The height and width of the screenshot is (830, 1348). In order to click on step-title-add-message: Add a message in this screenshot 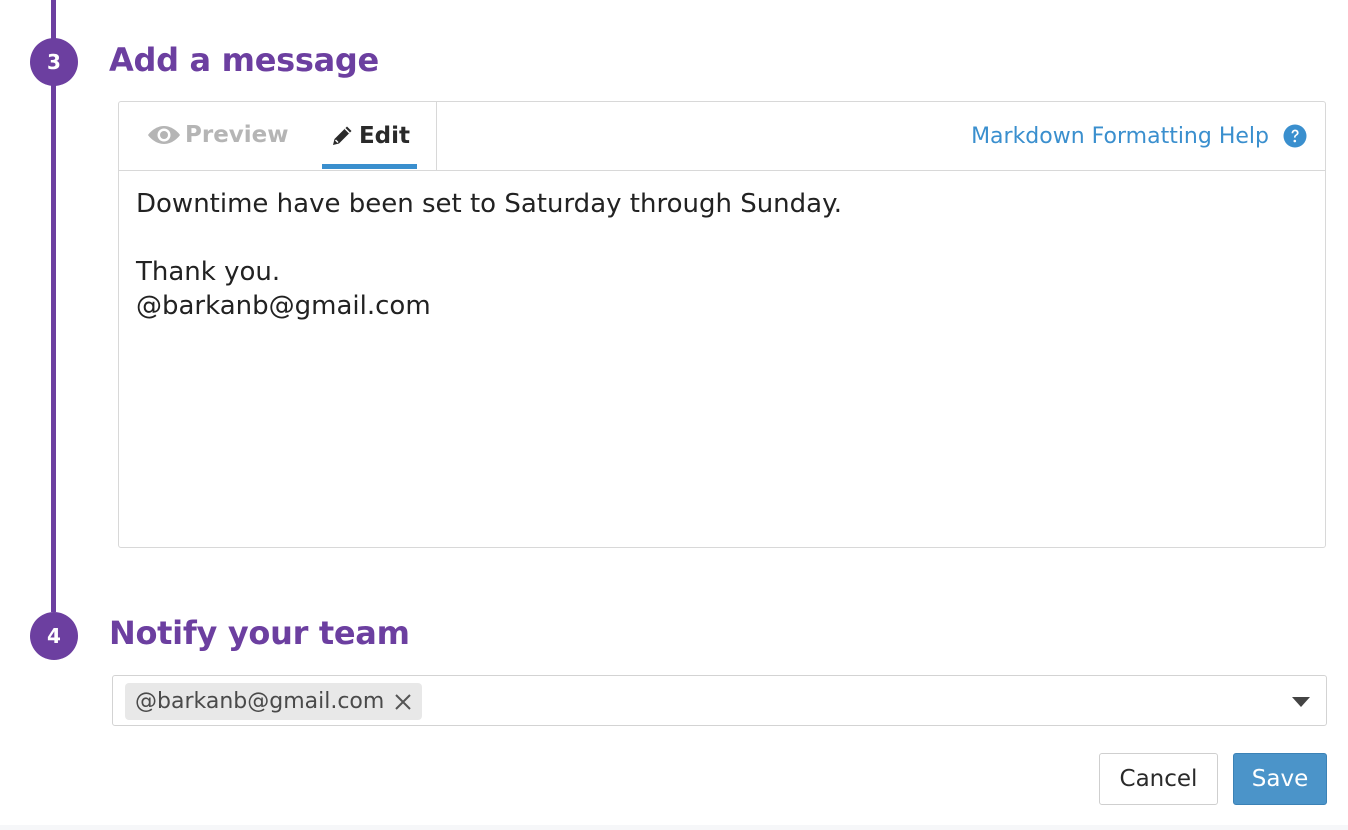, I will do `click(244, 60)`.